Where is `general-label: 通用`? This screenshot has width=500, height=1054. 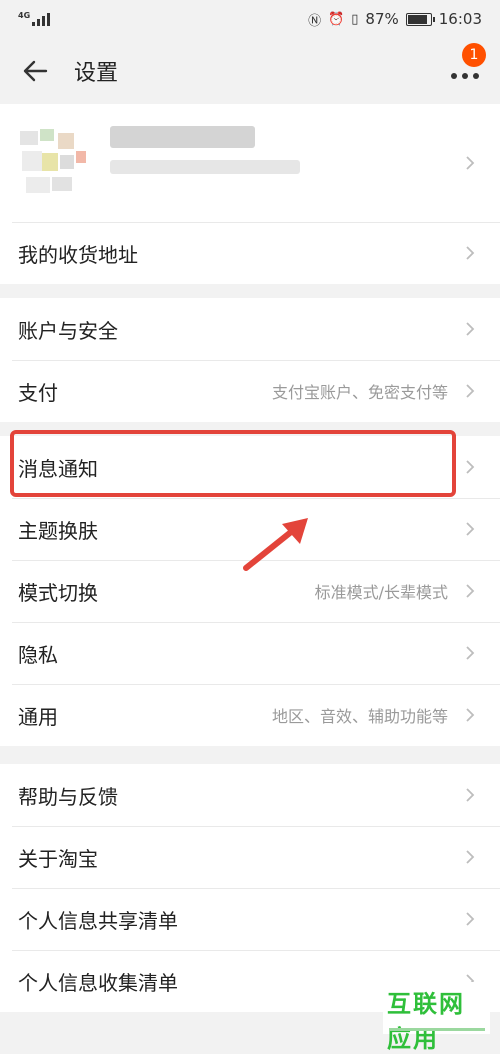 general-label: 通用 is located at coordinates (38, 716).